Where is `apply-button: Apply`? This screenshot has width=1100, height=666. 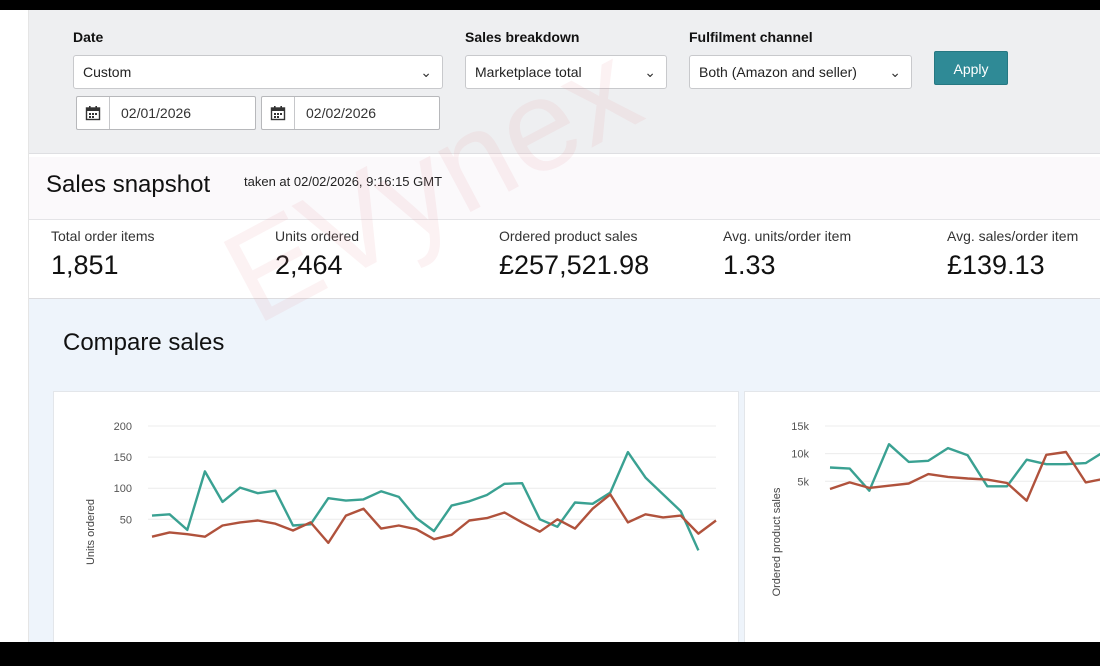
apply-button: Apply is located at coordinates (971, 68).